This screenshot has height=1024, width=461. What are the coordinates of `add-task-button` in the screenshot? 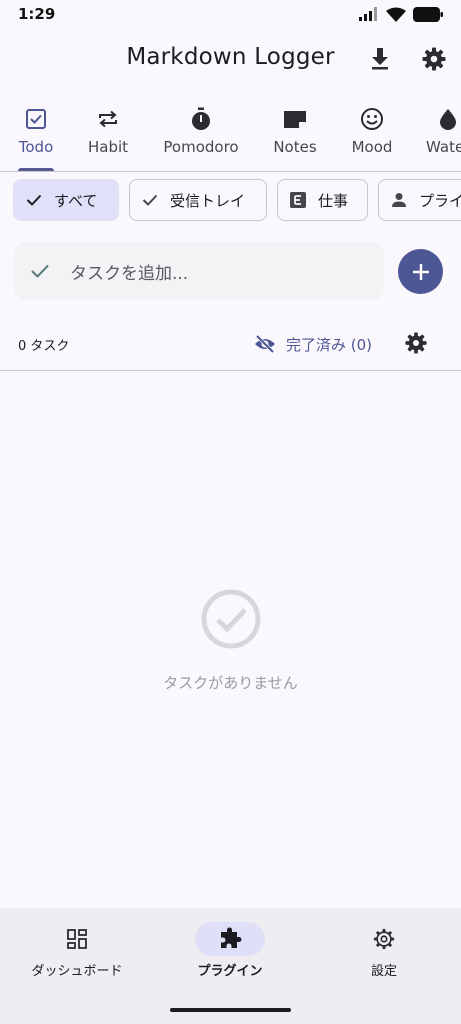 It's located at (420, 271).